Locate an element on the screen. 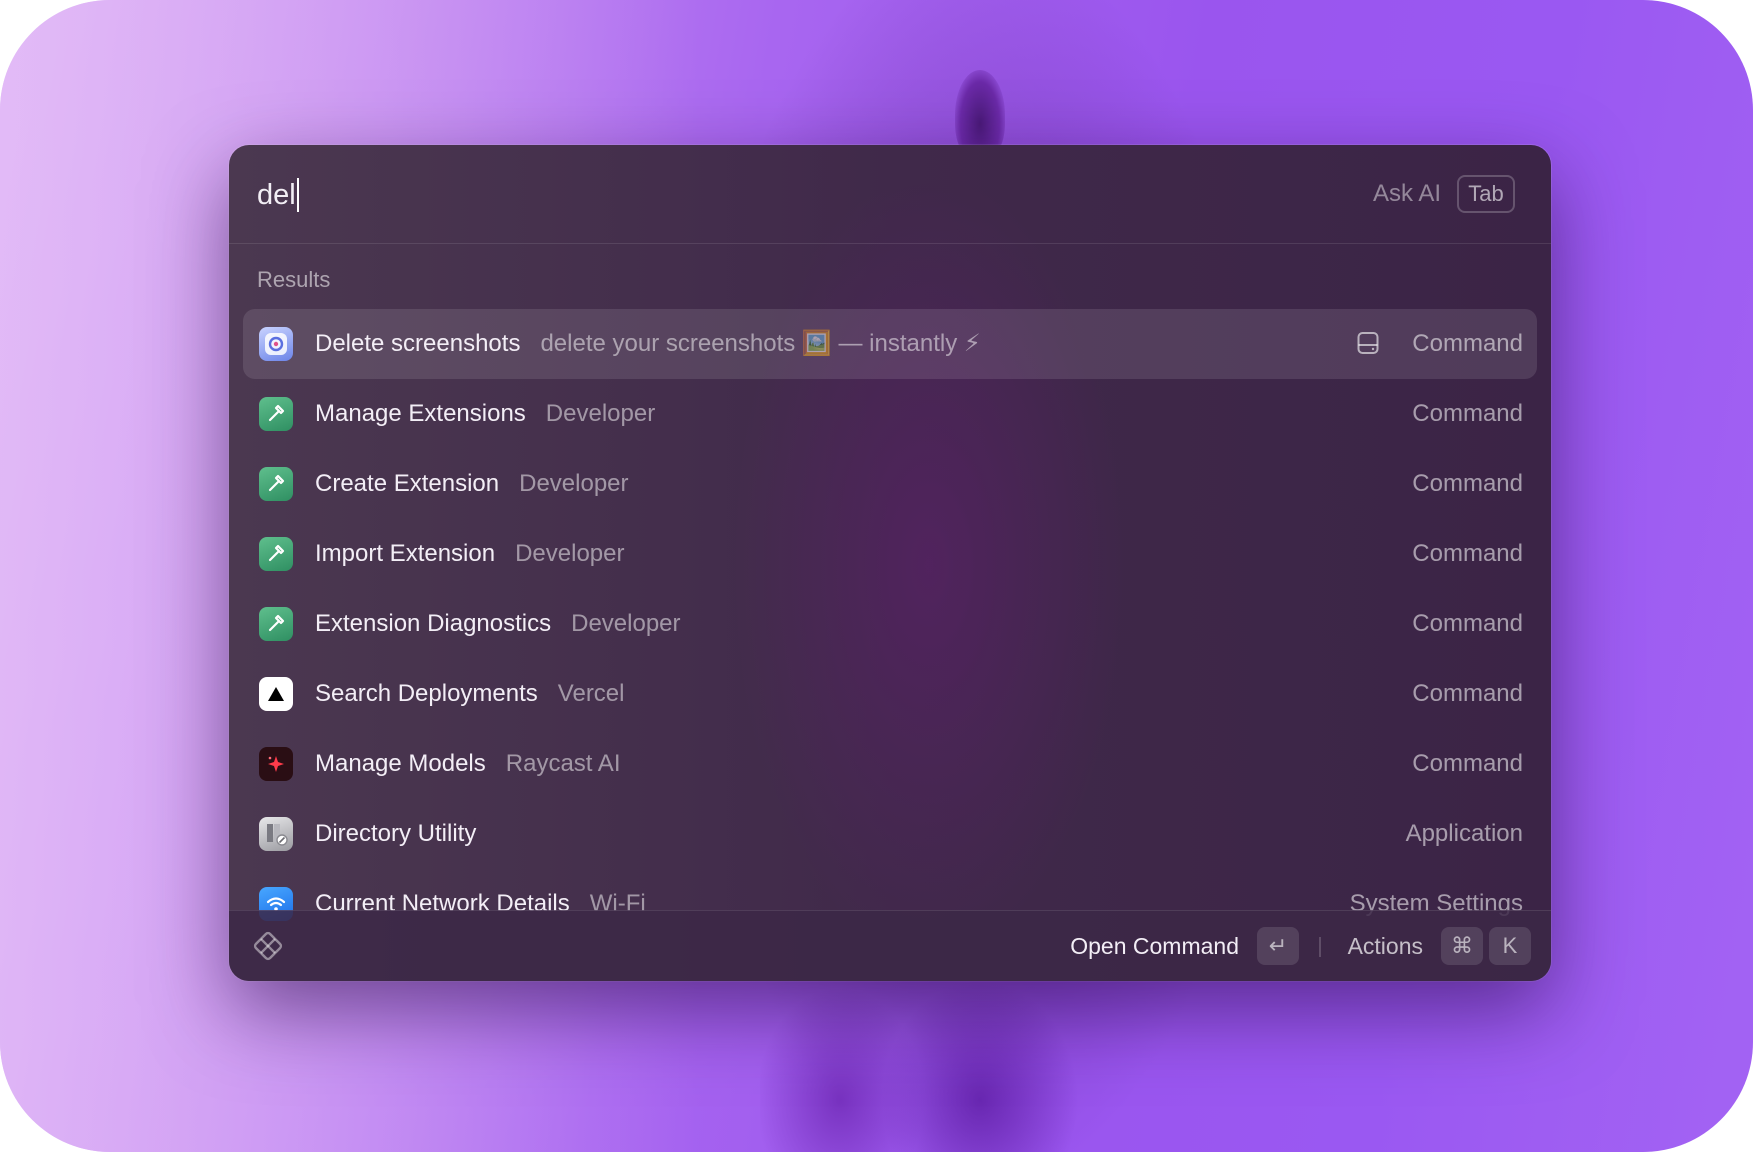  search-bar: Ask AI Tab is located at coordinates (890, 194).